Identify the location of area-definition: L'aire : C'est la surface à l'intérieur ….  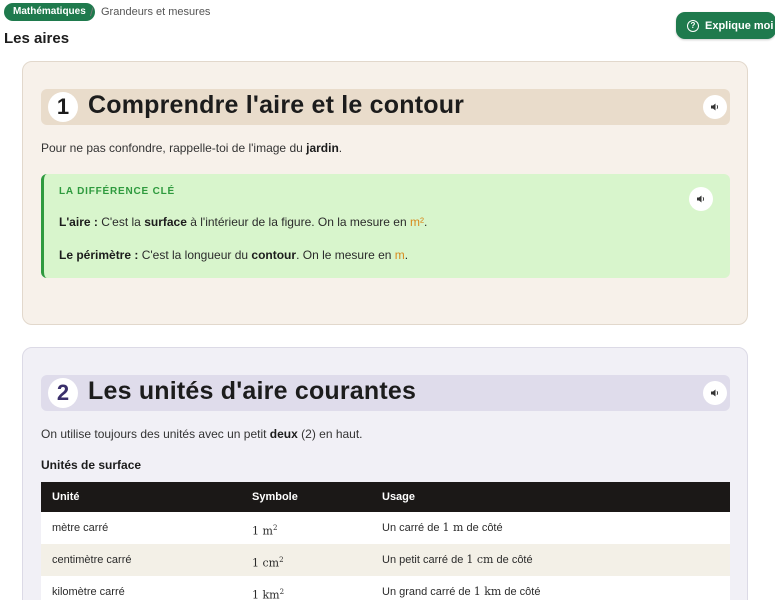
(243, 222).